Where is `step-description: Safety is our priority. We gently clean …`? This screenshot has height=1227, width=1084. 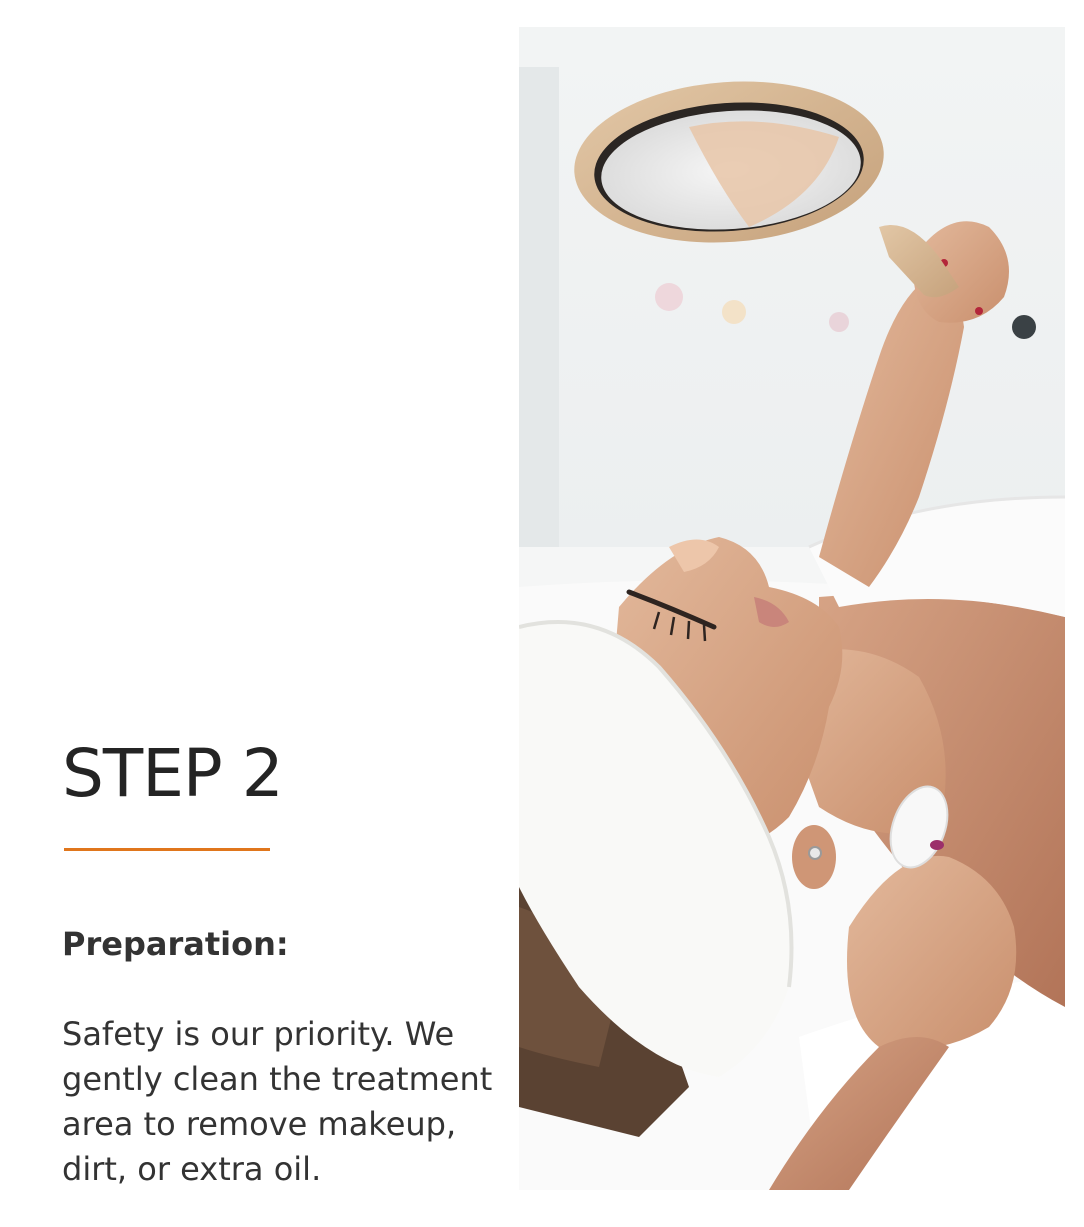
step-description: Safety is our priority. We gently clean … is located at coordinates (277, 1101).